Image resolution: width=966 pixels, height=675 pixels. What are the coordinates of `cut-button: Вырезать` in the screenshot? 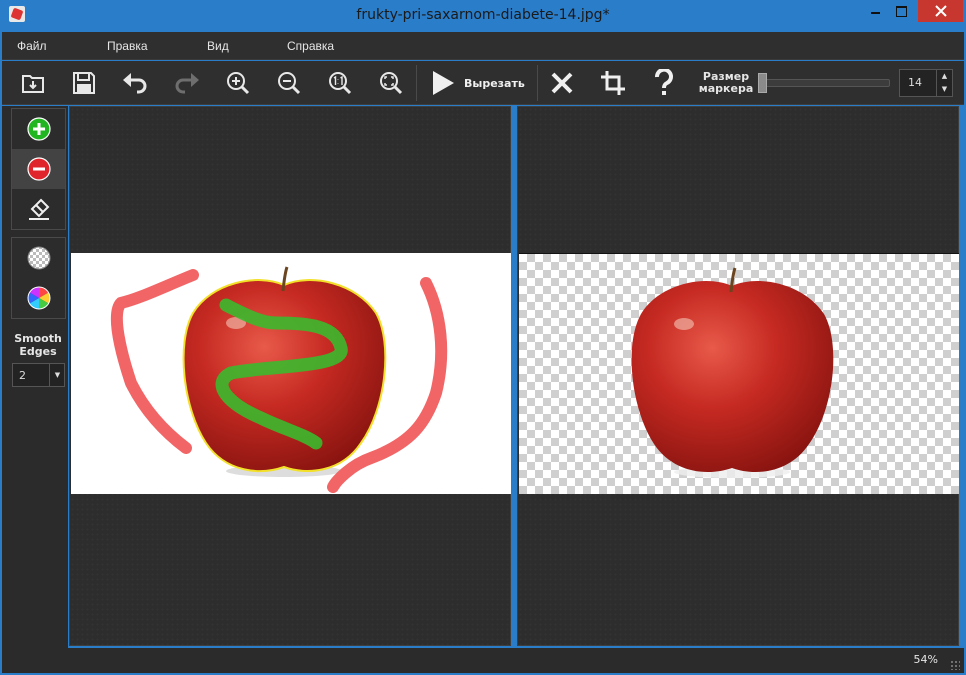 It's located at (480, 83).